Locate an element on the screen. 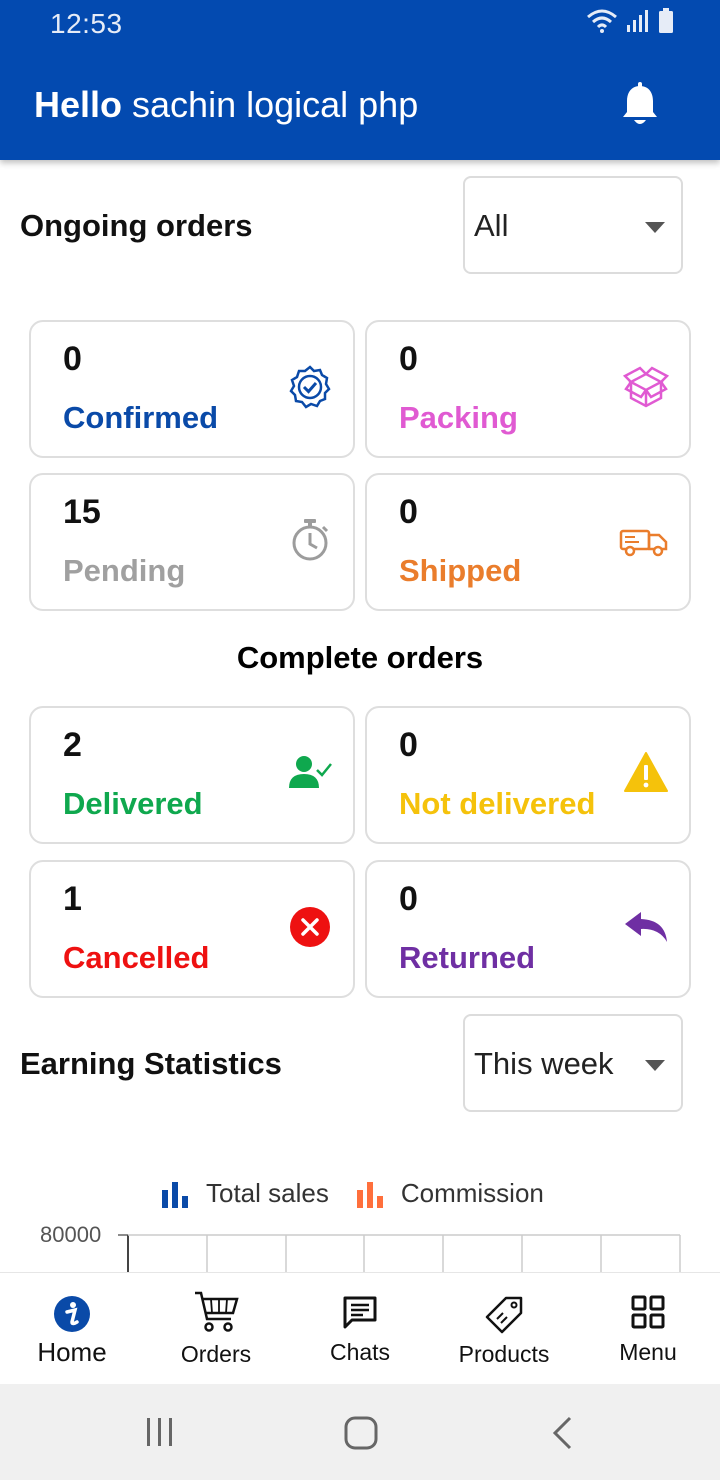 The width and height of the screenshot is (720, 1480). chart-legend: Total sales Commission is located at coordinates (365, 1193).